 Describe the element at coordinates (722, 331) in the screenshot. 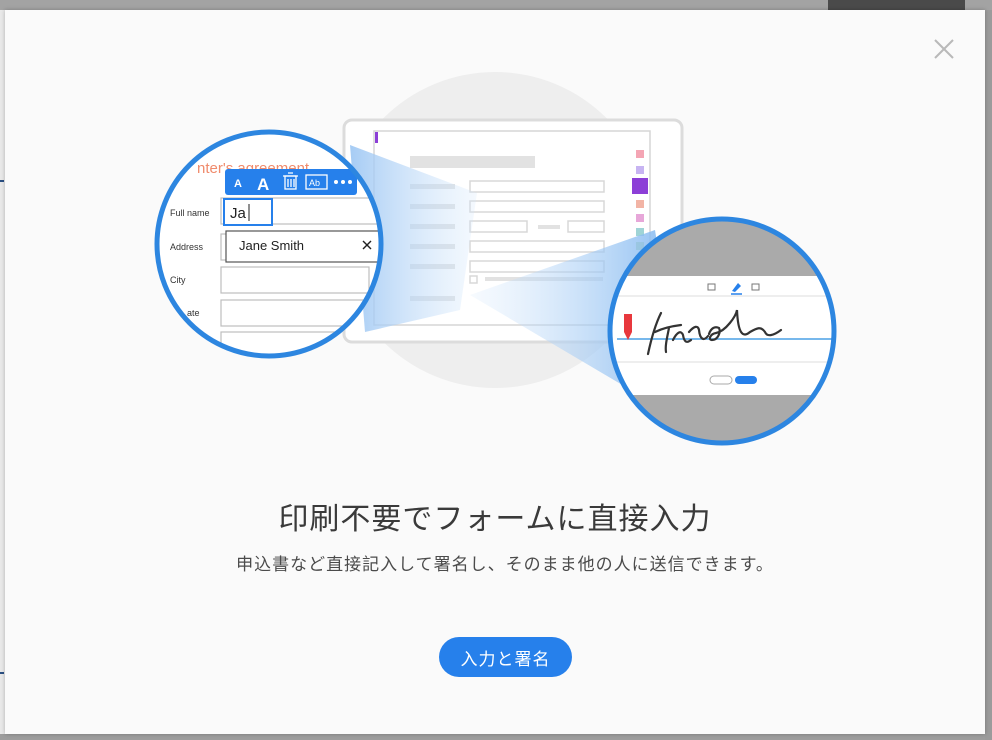

I see `signature-magnifier` at that location.